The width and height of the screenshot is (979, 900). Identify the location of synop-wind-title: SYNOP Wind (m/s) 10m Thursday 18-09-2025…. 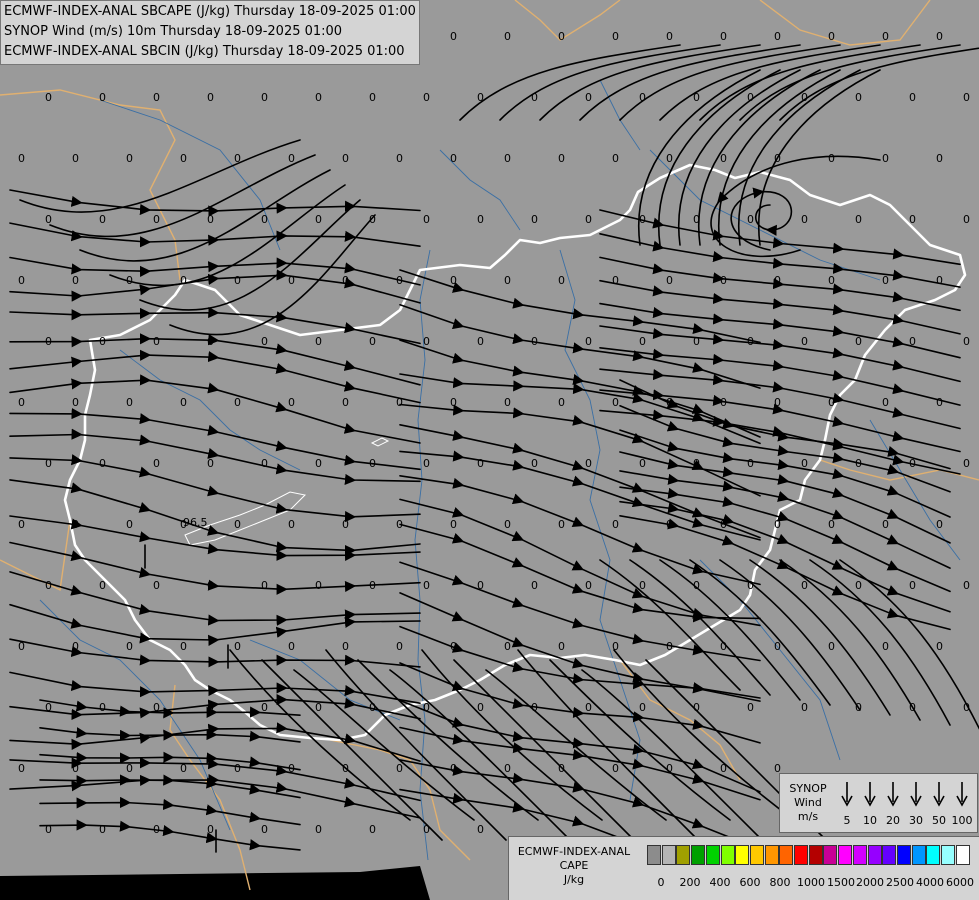
(173, 31).